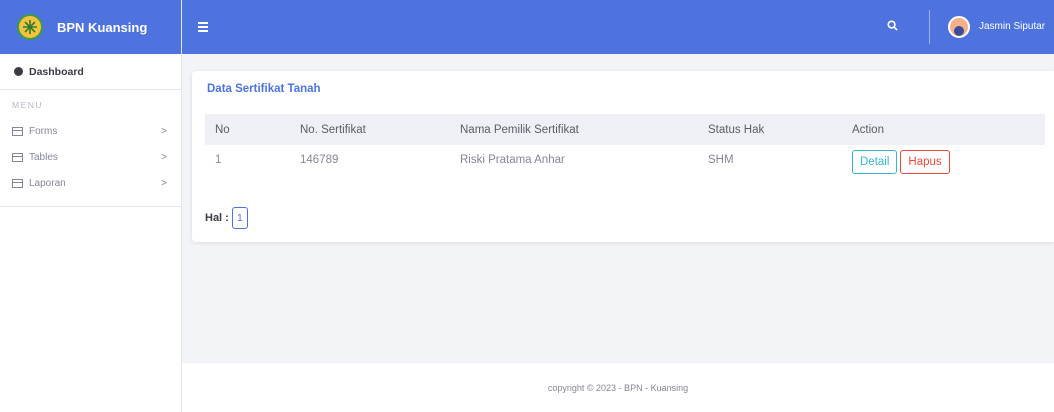  Describe the element at coordinates (333, 129) in the screenshot. I see `column-header-sertifikat: No. Sertifikat` at that location.